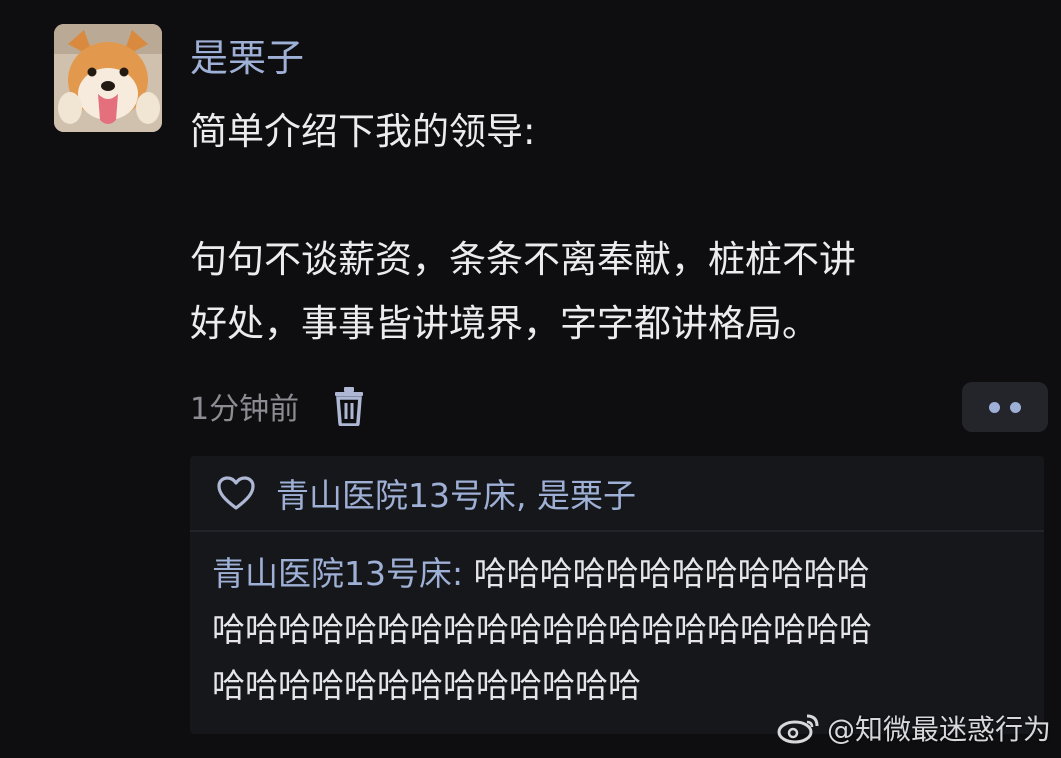  Describe the element at coordinates (236, 493) in the screenshot. I see `heart-icon` at that location.